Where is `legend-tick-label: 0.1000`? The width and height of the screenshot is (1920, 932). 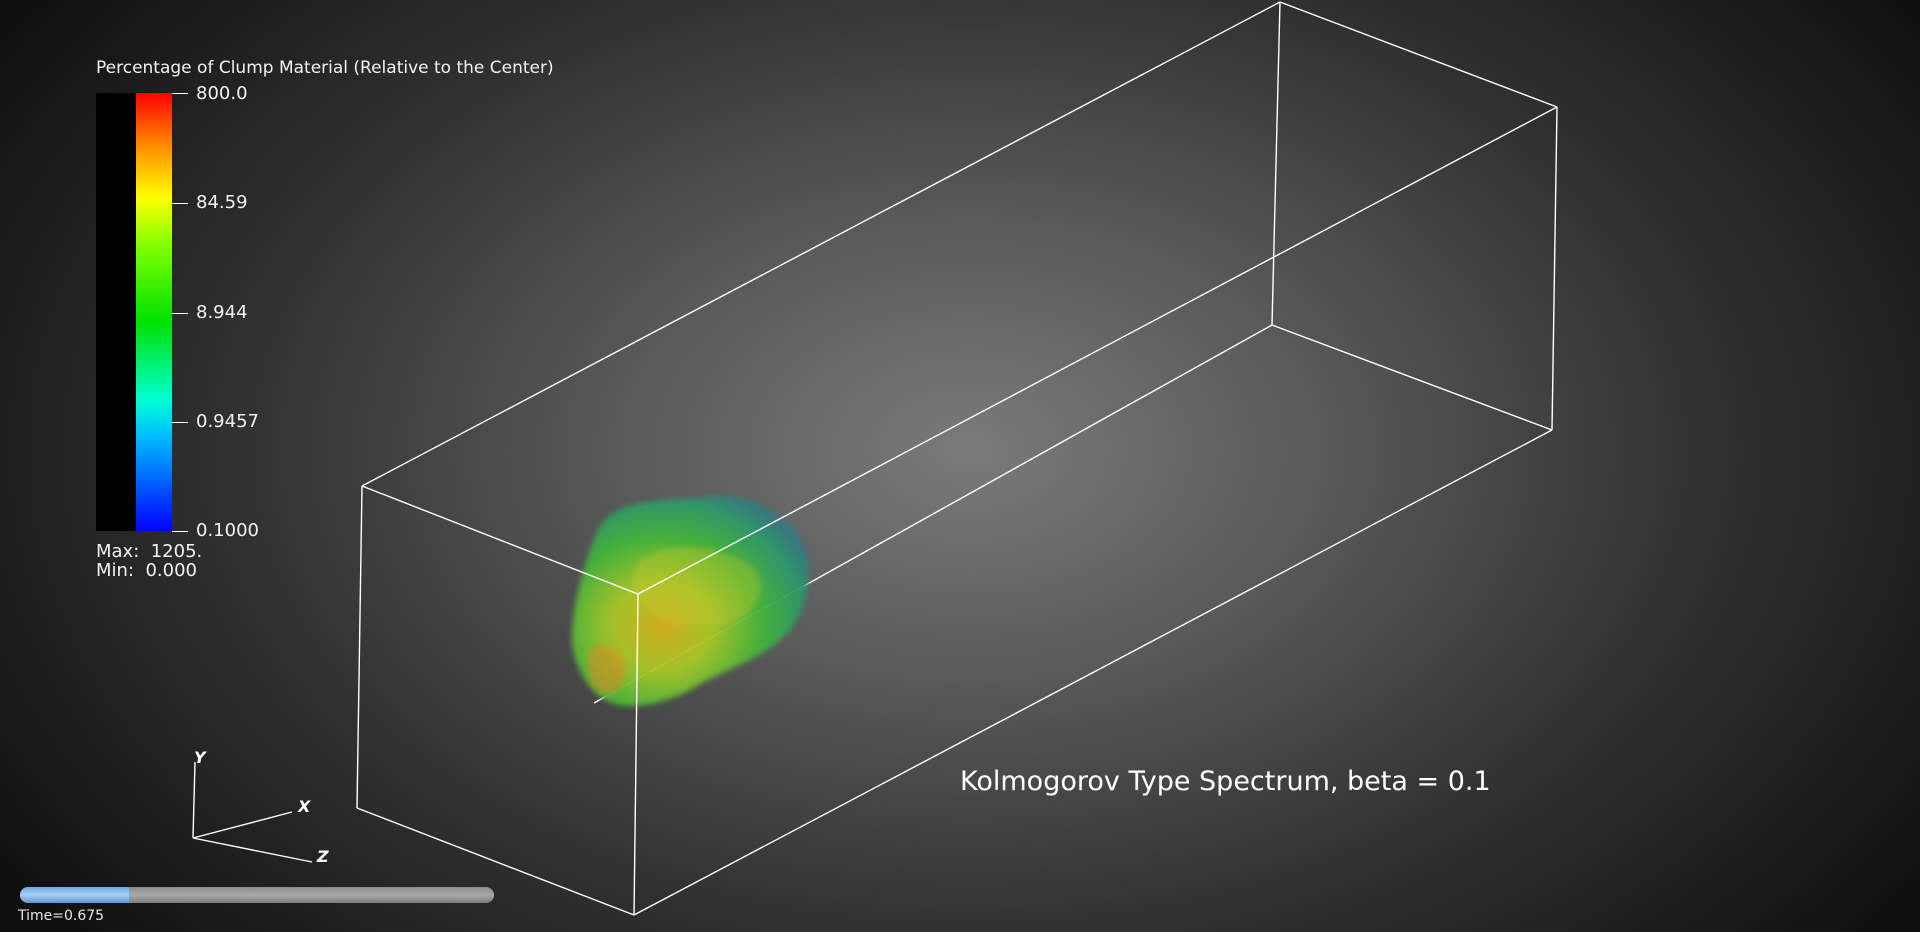
legend-tick-label: 0.1000 is located at coordinates (227, 530).